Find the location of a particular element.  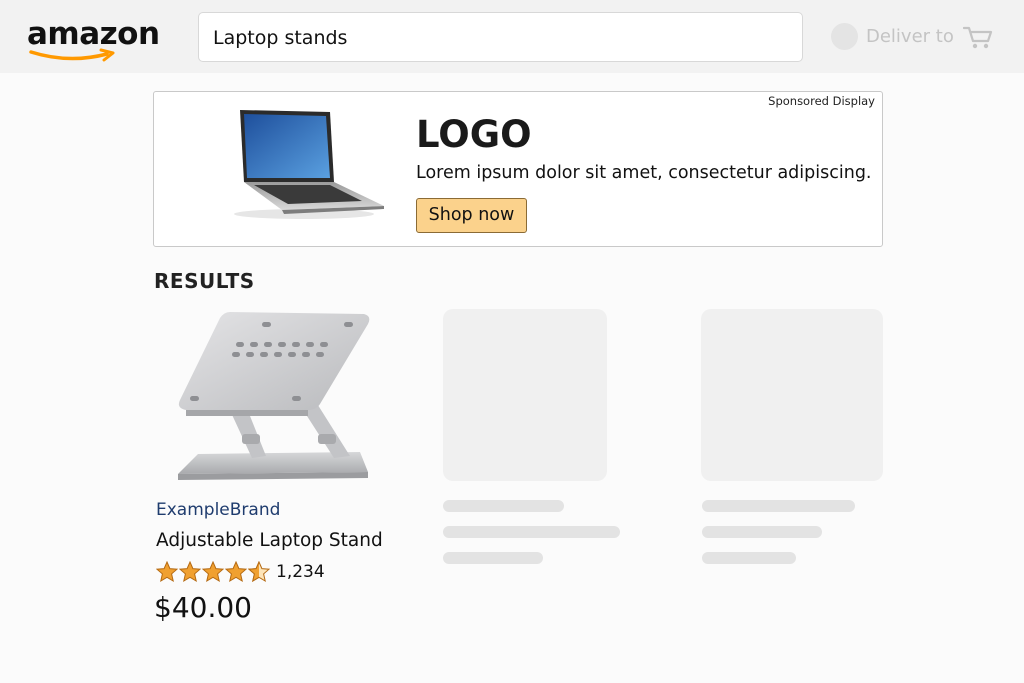

sponsored-label: Sponsored Display is located at coordinates (821, 101).